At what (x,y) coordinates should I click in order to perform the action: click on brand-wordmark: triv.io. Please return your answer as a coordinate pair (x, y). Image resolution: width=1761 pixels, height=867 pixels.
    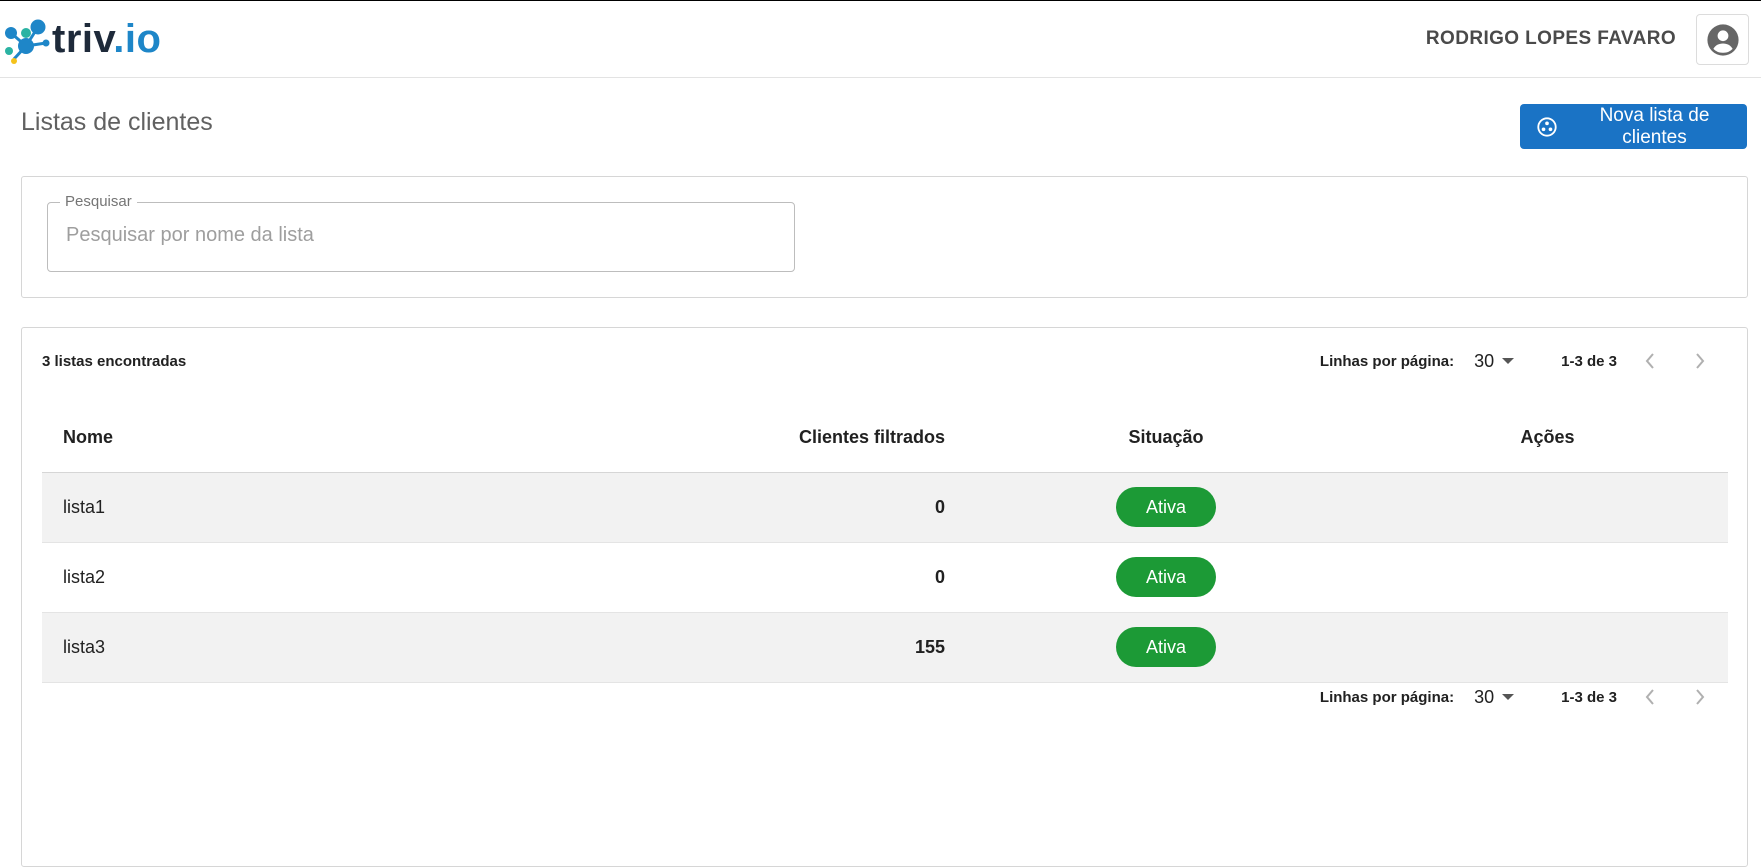
    Looking at the image, I should click on (106, 39).